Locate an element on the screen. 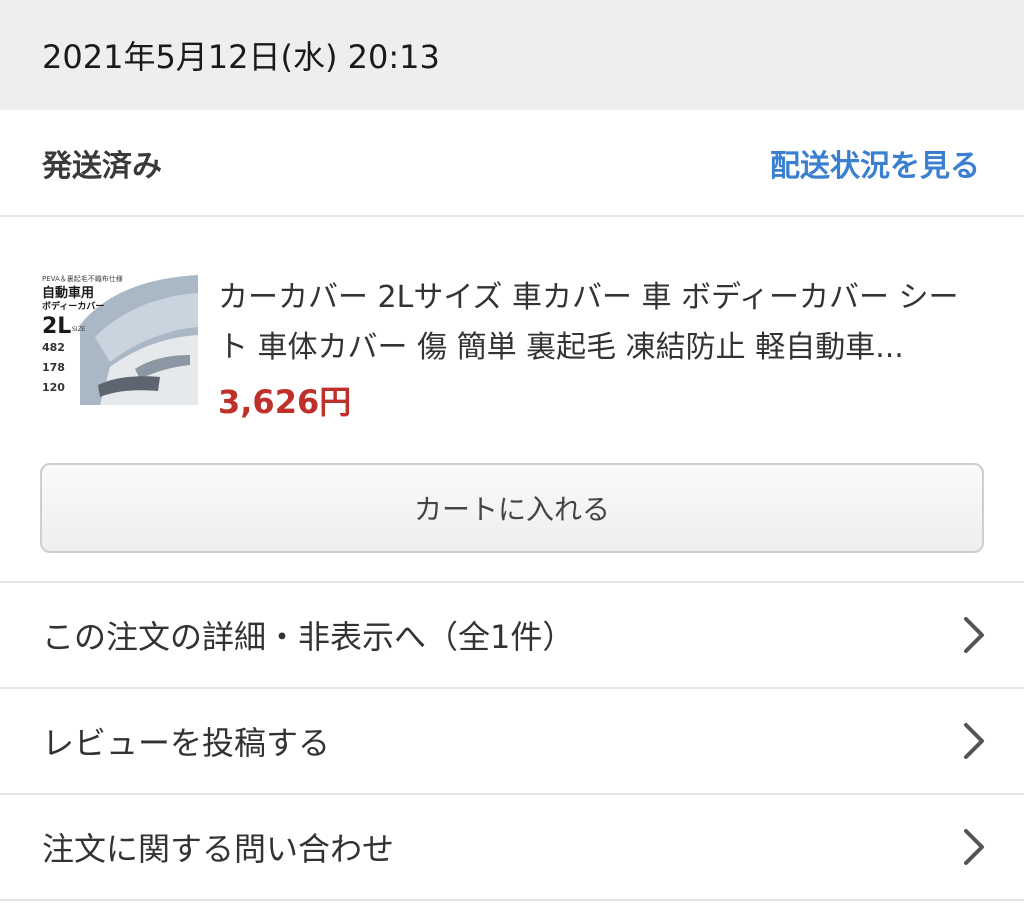  menu-item-post-review: レビューを投稿する is located at coordinates (512, 742).